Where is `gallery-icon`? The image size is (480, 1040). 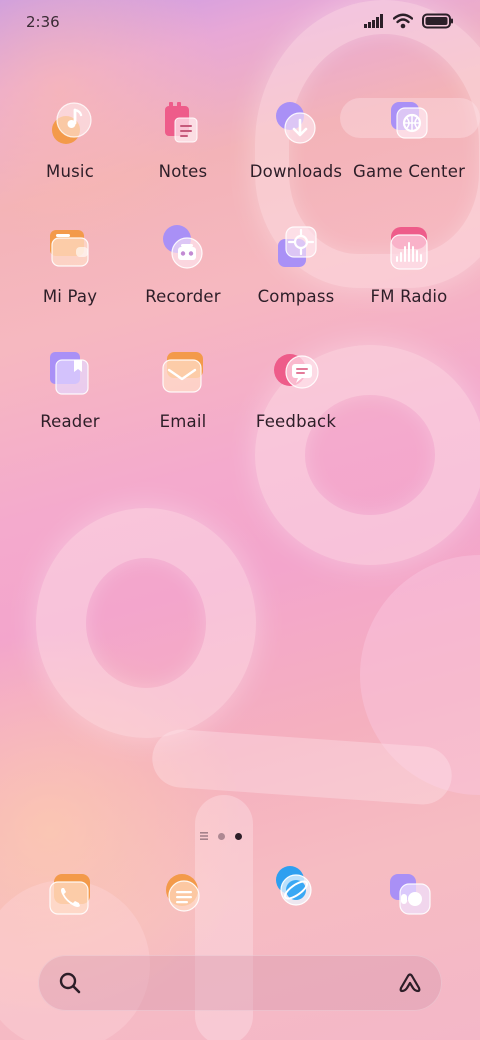
gallery-icon is located at coordinates (410, 896).